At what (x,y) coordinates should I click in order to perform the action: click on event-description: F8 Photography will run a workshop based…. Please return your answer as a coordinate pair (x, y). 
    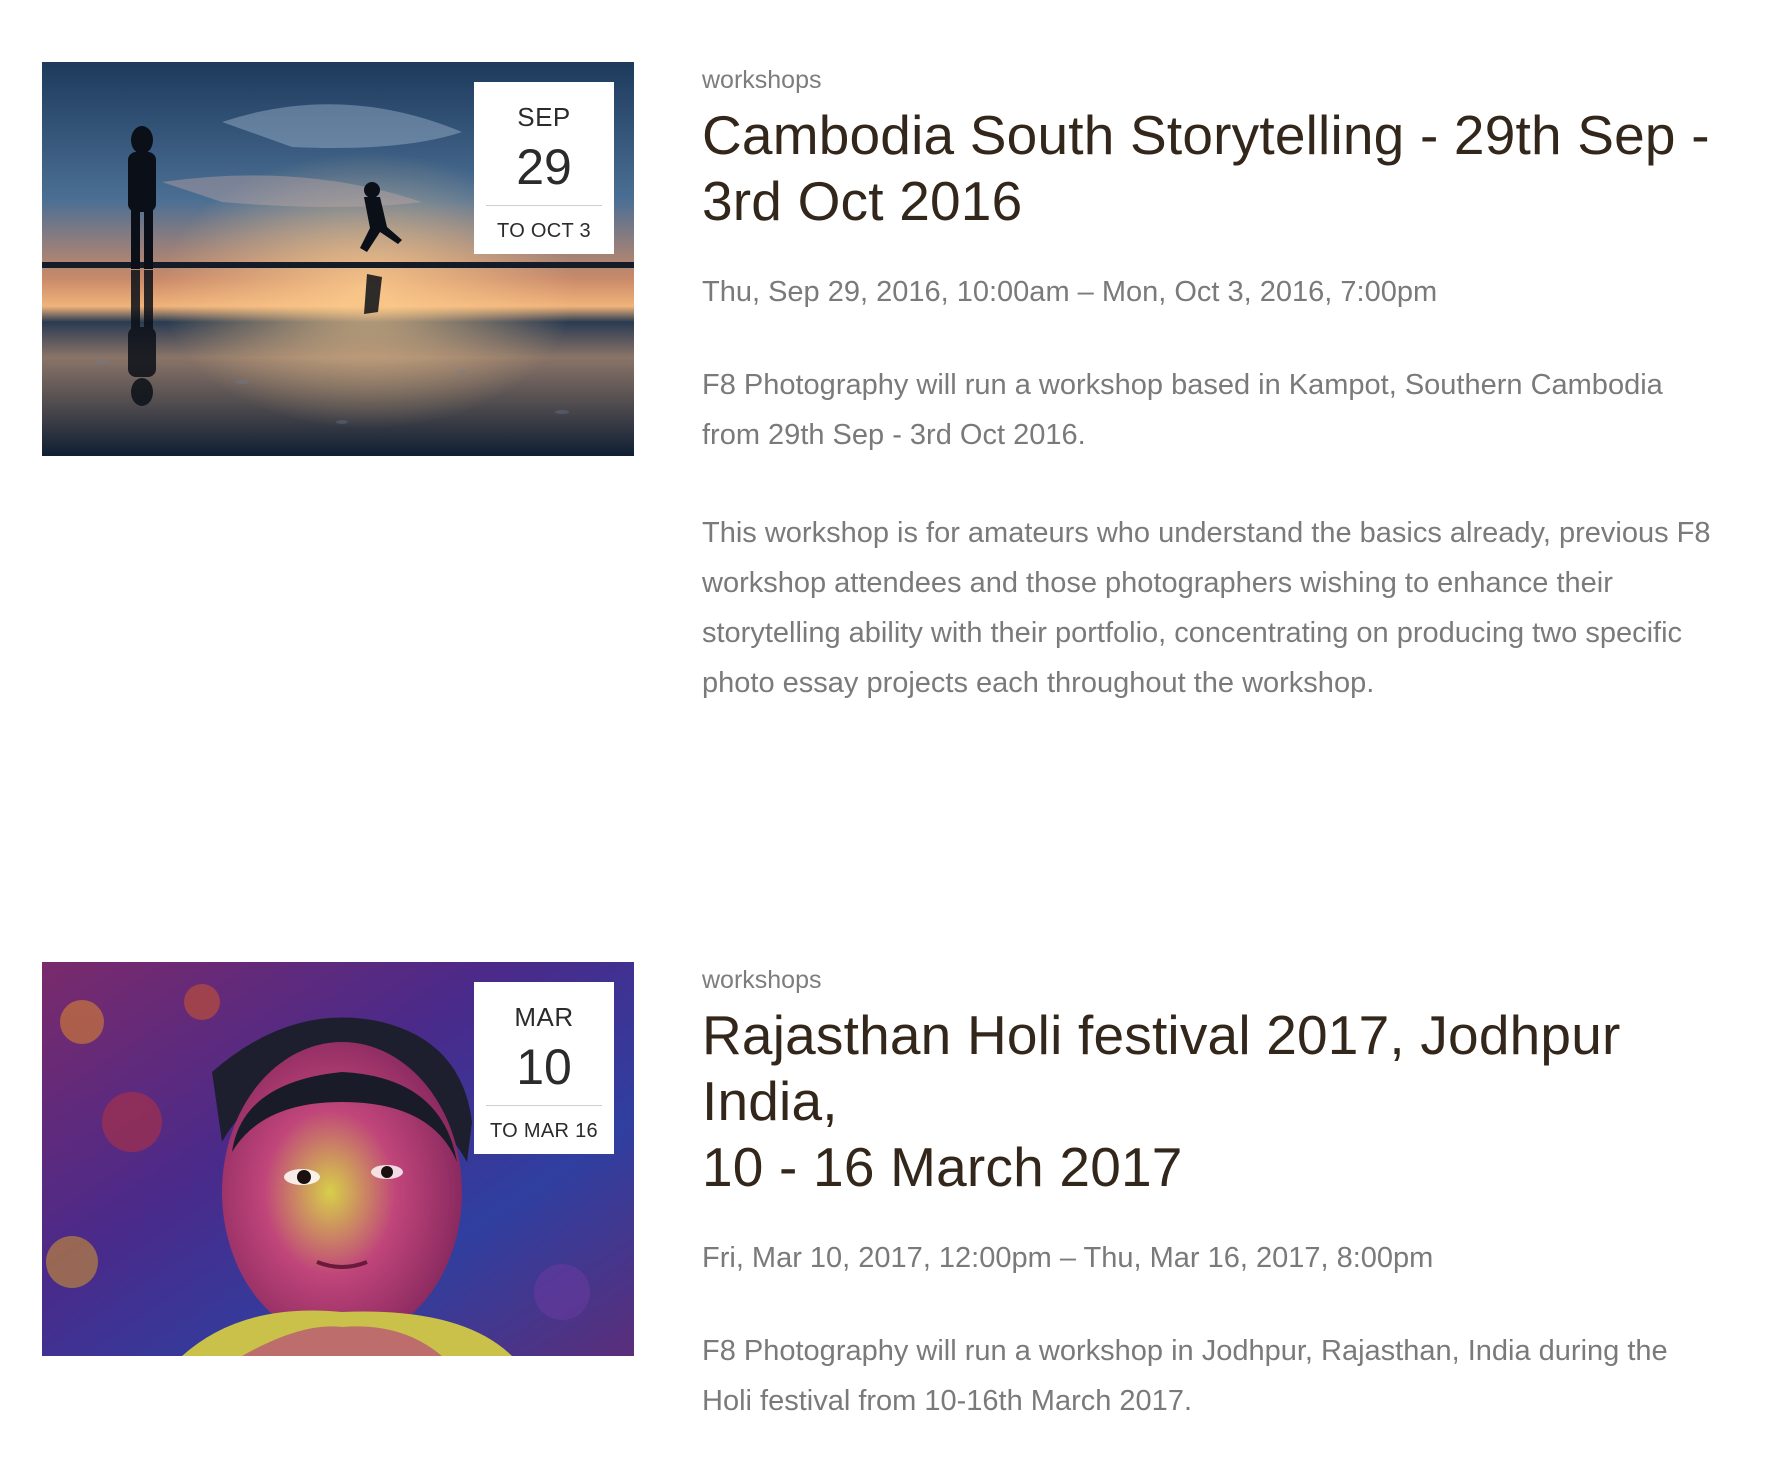
    Looking at the image, I should click on (1182, 410).